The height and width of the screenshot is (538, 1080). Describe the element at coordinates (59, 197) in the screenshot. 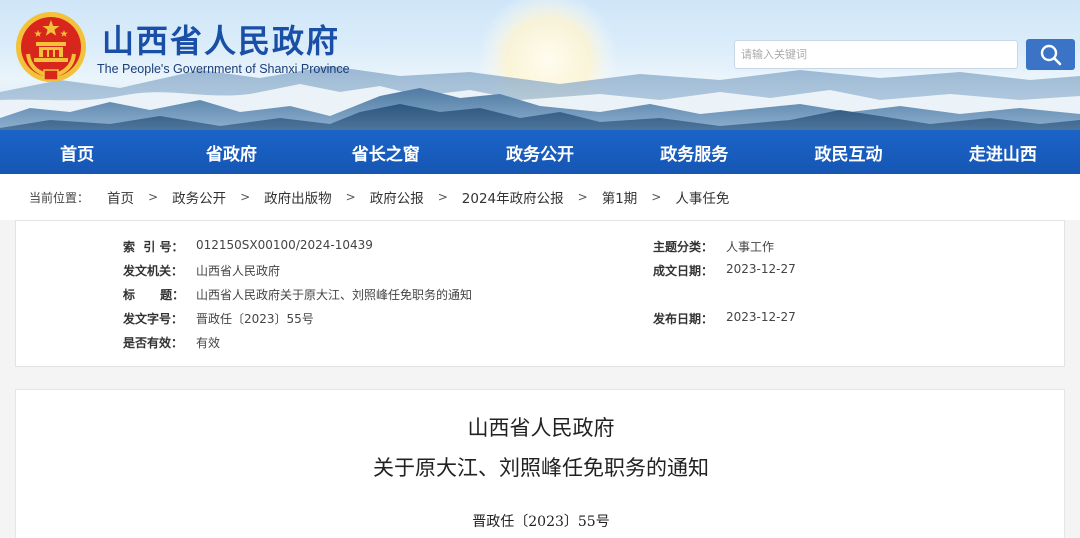

I see `breadcrumb-lead: 当前位置：` at that location.